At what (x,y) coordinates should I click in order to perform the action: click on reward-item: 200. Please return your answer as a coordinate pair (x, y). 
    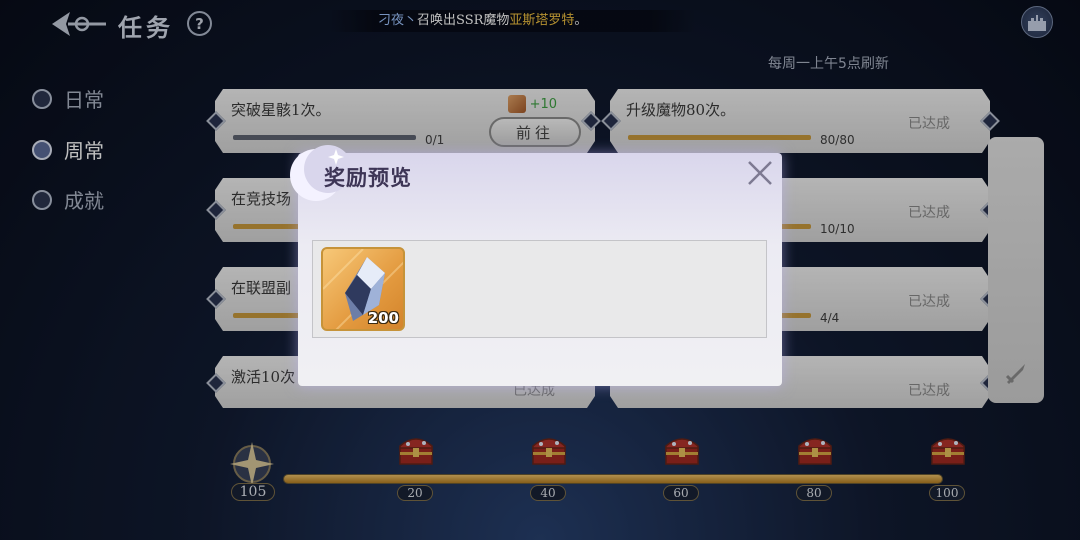
    Looking at the image, I should click on (363, 289).